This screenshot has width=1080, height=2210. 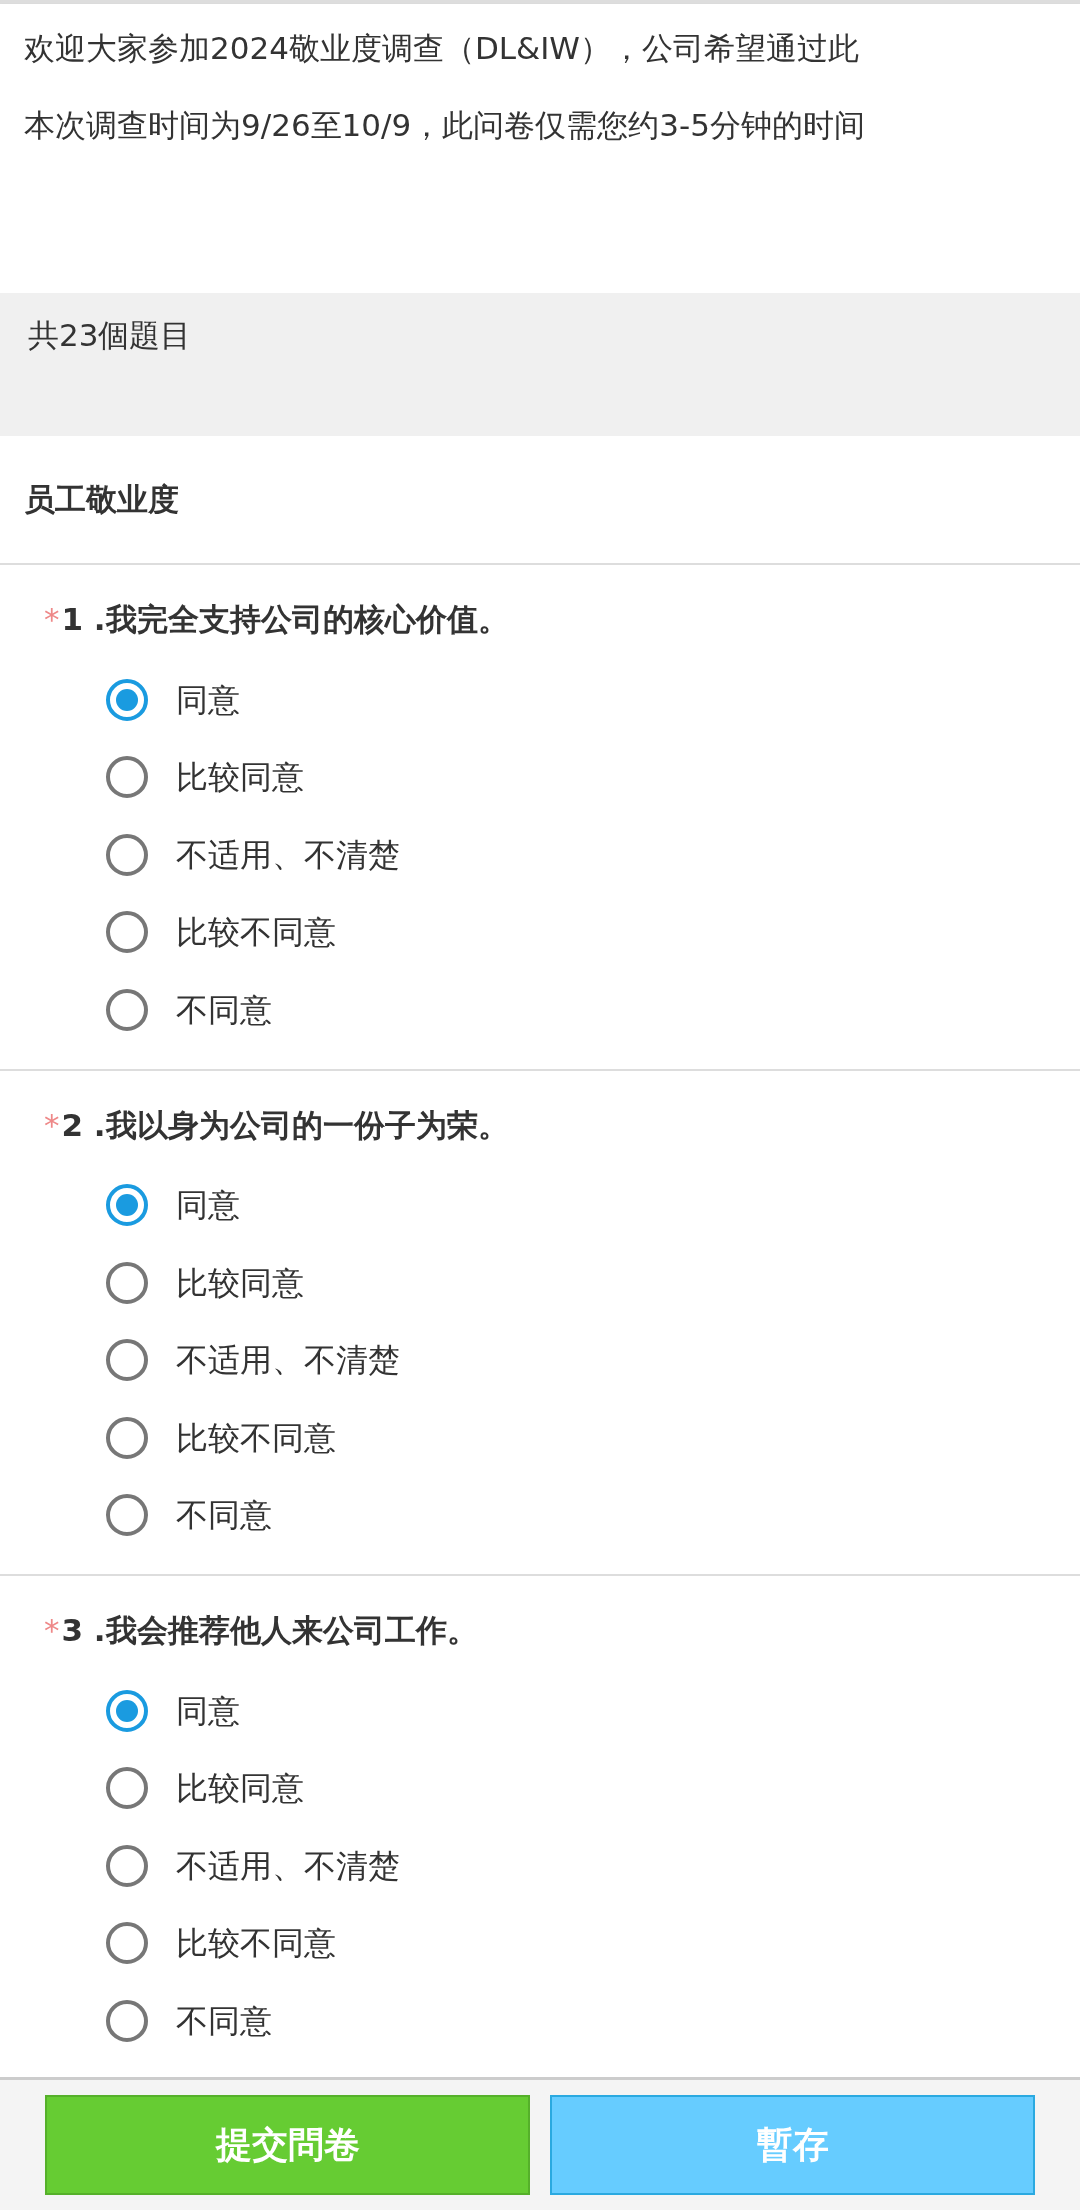 What do you see at coordinates (269, 1630) in the screenshot?
I see `question-title: 3 .我会推荐他人来公司工作。` at bounding box center [269, 1630].